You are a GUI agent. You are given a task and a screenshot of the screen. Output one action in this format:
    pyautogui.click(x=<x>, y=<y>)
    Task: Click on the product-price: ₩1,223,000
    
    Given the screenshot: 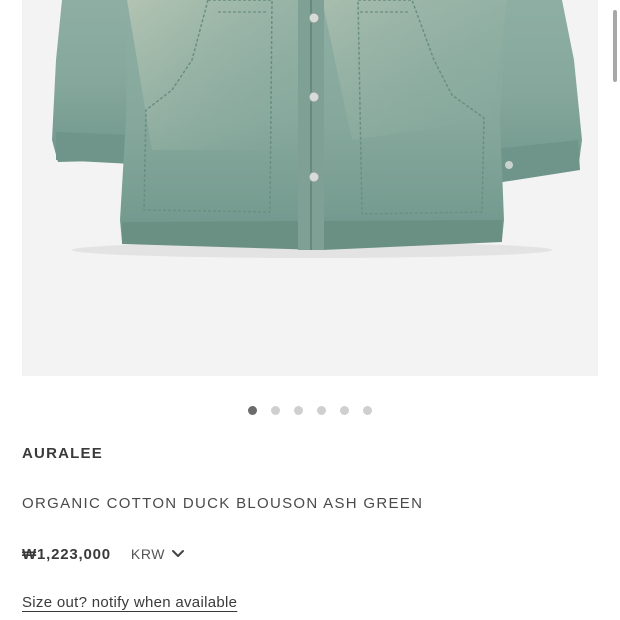 What is the action you would take?
    pyautogui.click(x=66, y=554)
    